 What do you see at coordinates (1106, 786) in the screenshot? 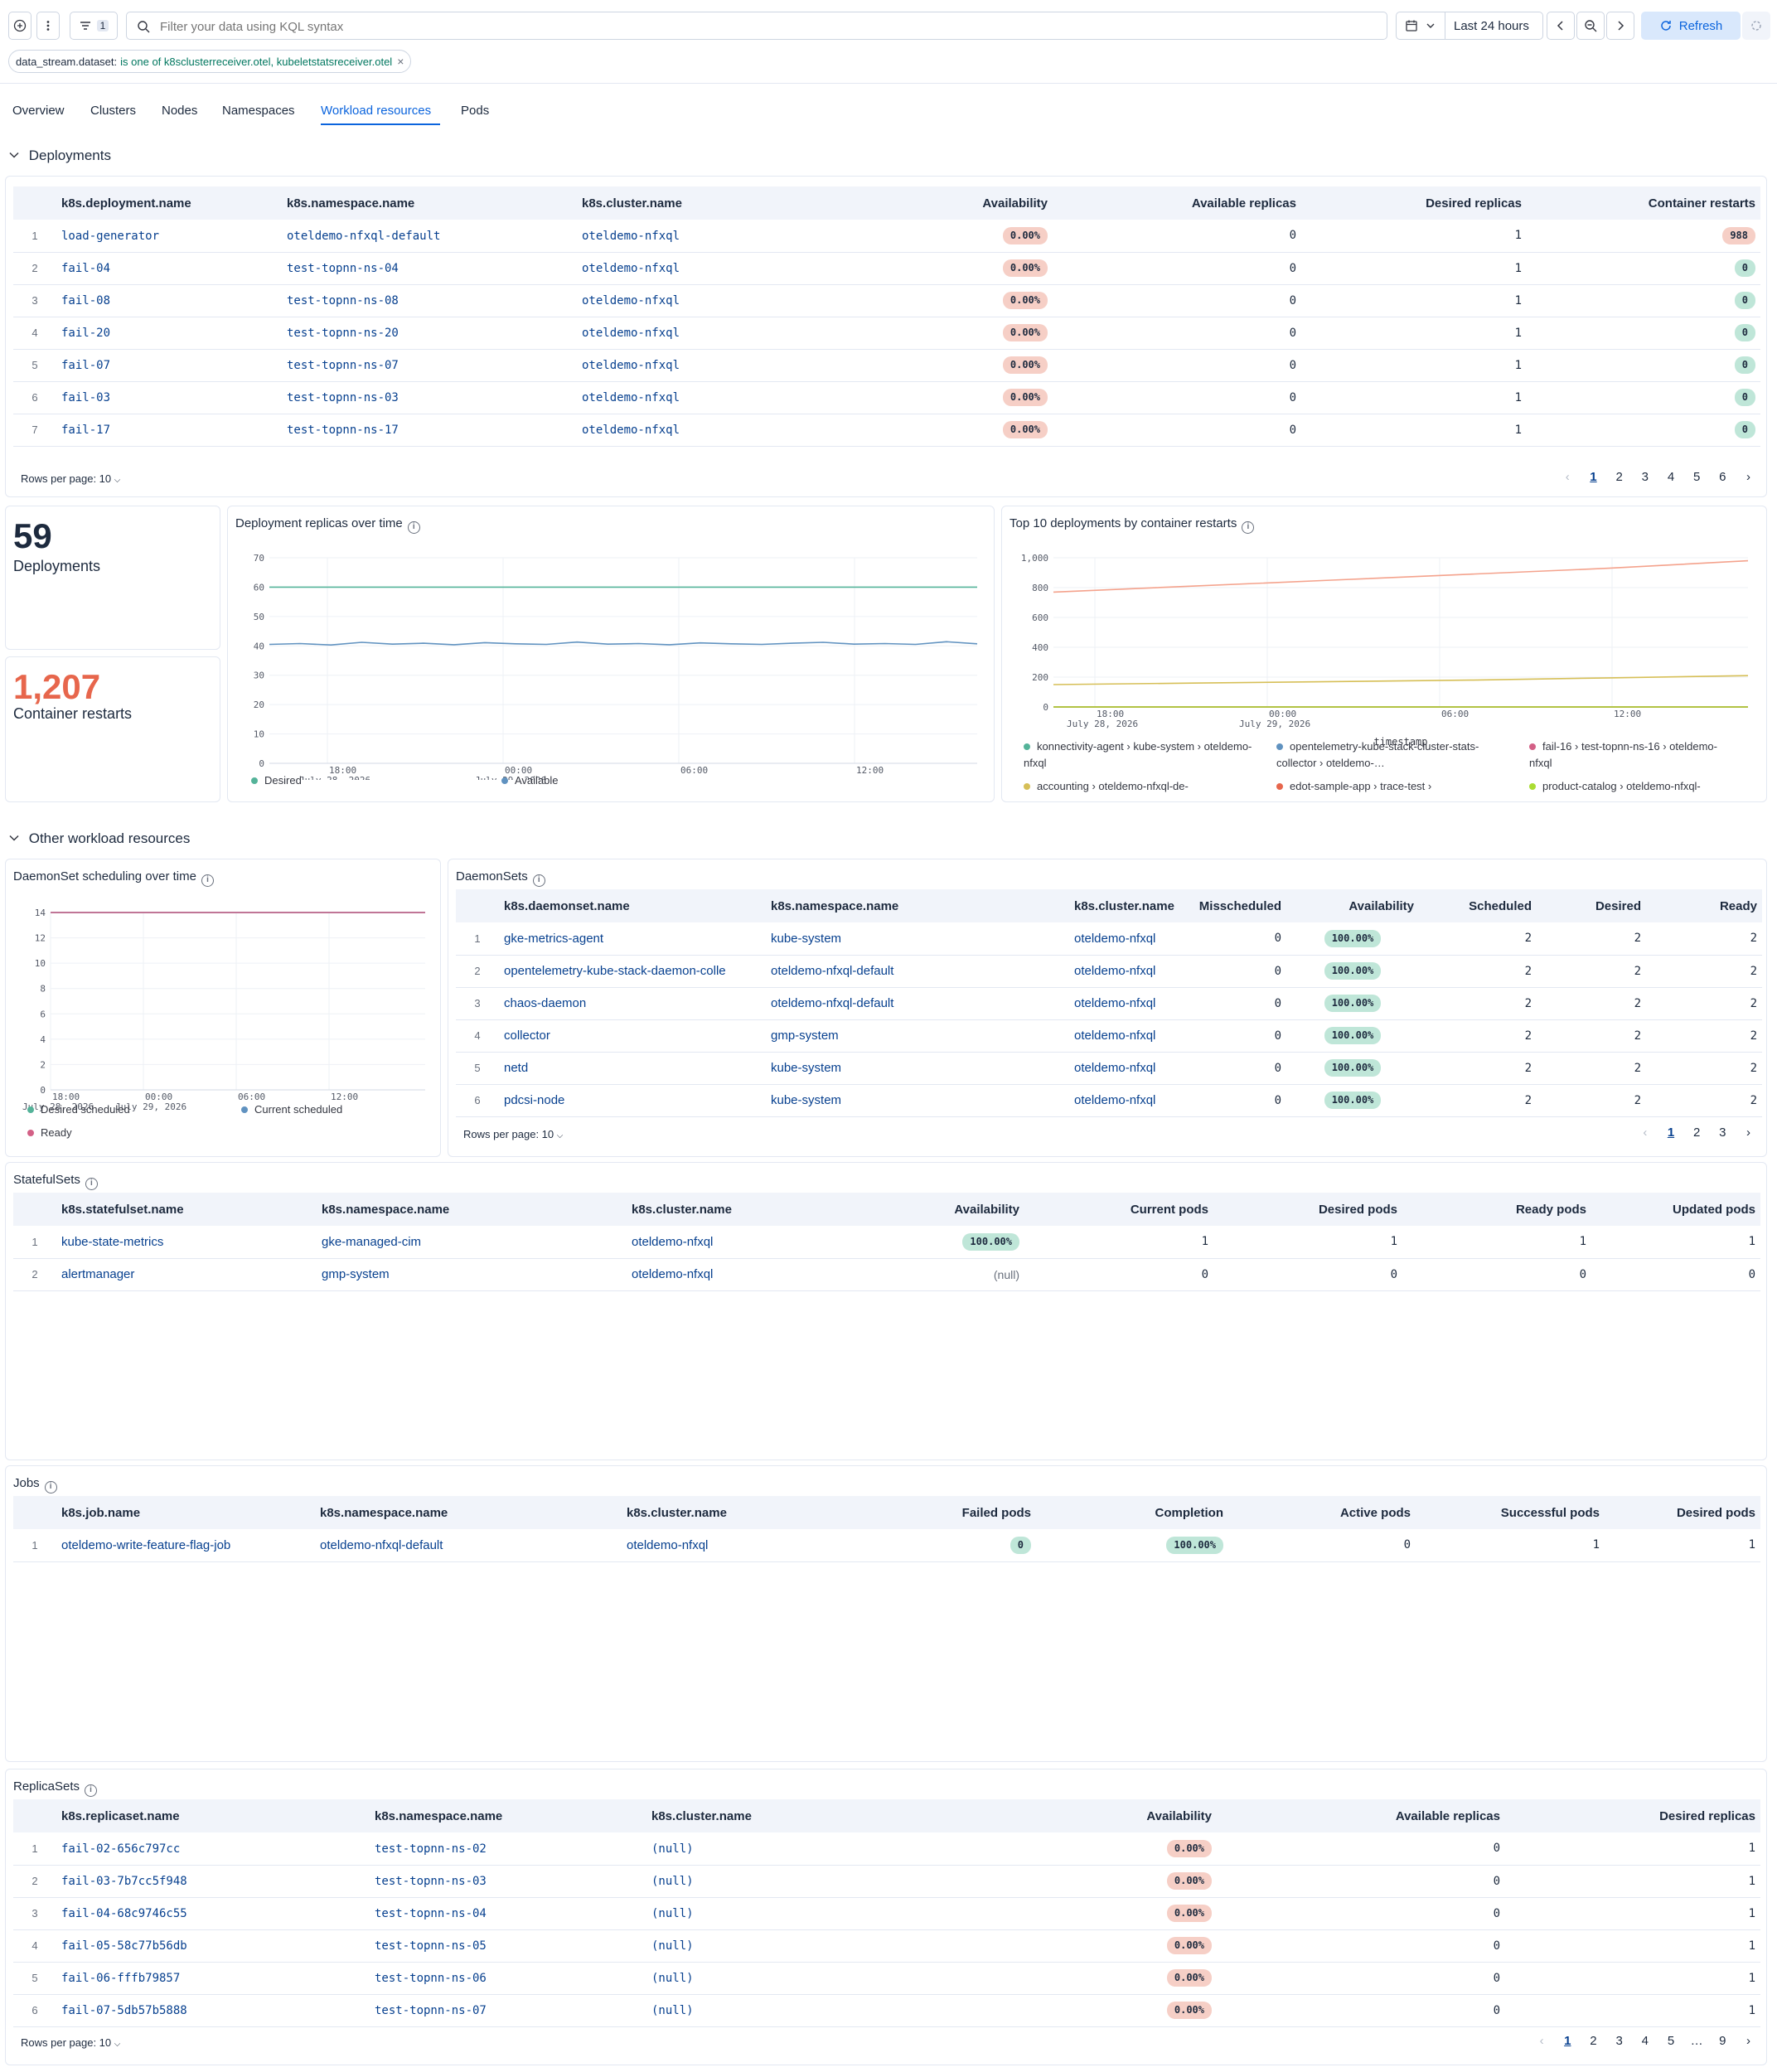
I see `legend-item: accounting › oteldemo-nfxql-de-` at bounding box center [1106, 786].